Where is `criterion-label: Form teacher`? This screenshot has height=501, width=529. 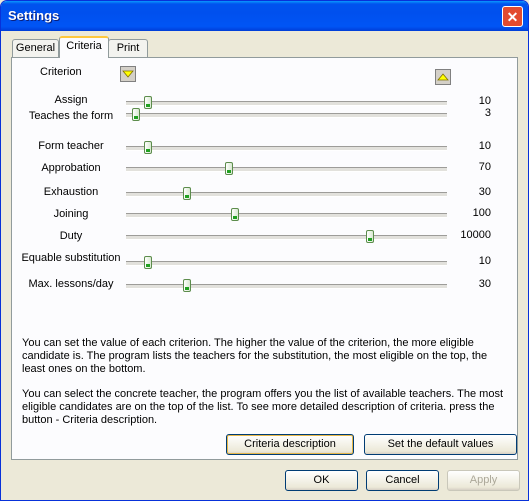
criterion-label: Form teacher is located at coordinates (71, 146).